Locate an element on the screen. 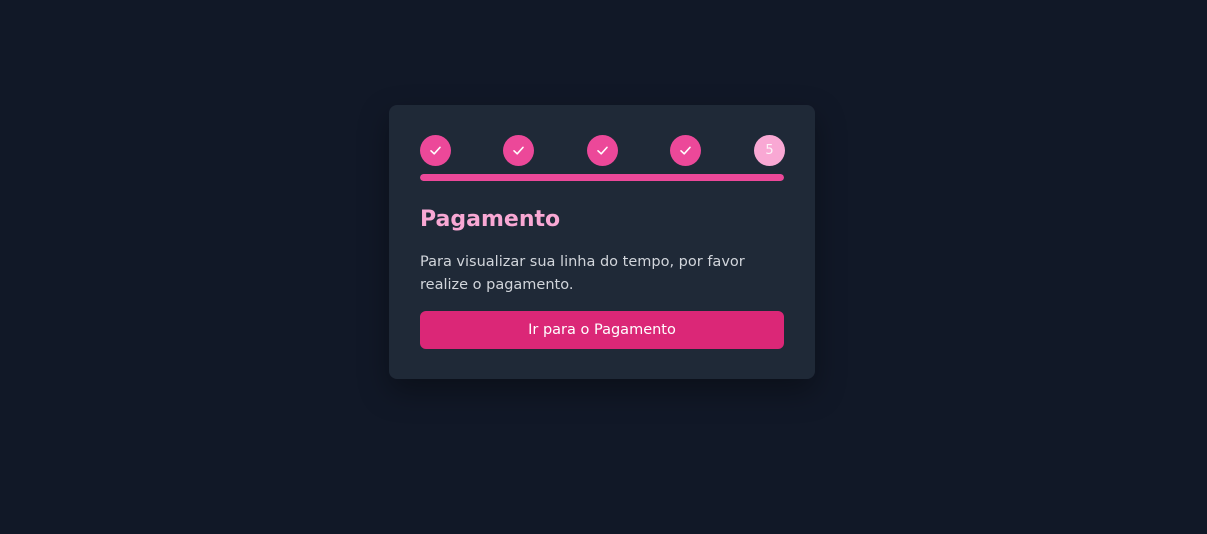 This screenshot has width=1207, height=534. stepper: 5 is located at coordinates (602, 150).